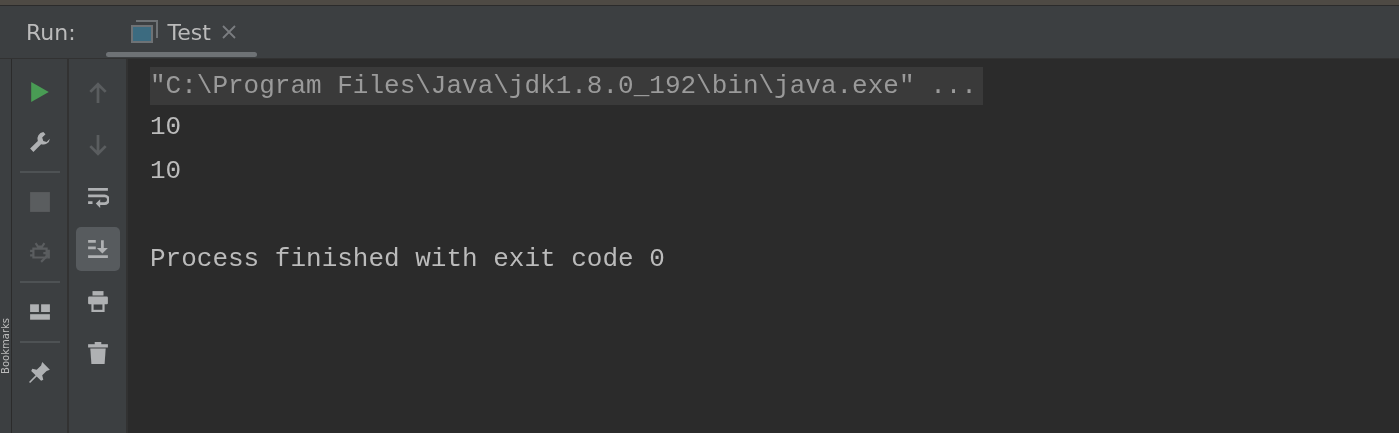  What do you see at coordinates (39, 202) in the screenshot?
I see `stop-icon` at bounding box center [39, 202].